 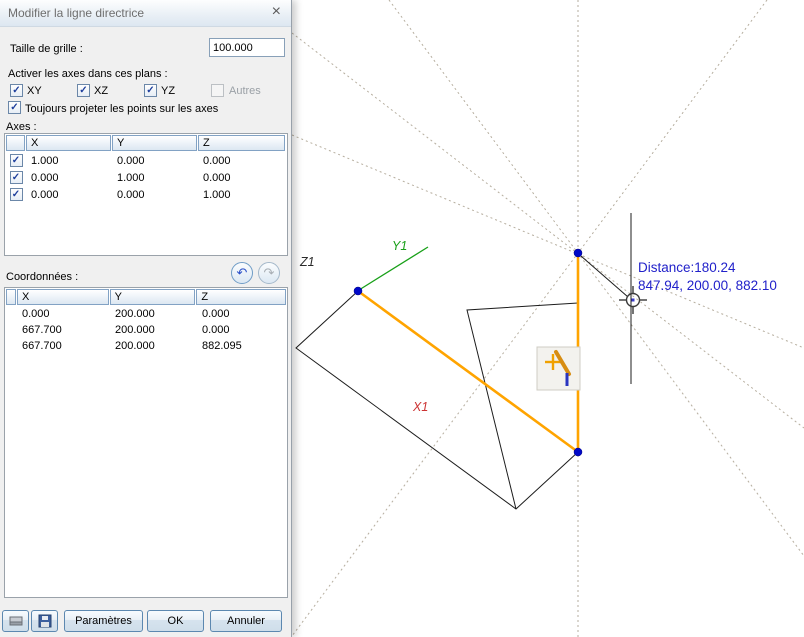 What do you see at coordinates (245, 91) in the screenshot?
I see `plane-autres-label: Autres` at bounding box center [245, 91].